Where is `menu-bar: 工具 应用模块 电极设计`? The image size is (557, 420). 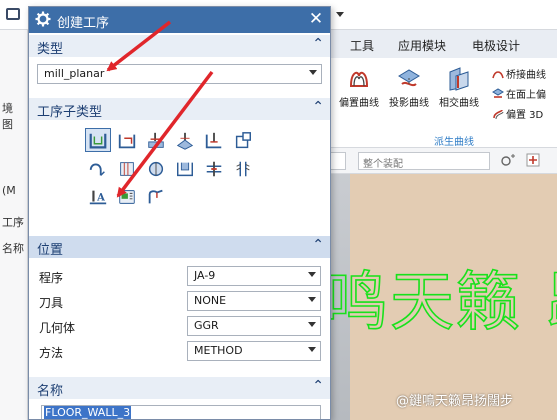 menu-bar: 工具 应用模块 电极设计 is located at coordinates (443, 44).